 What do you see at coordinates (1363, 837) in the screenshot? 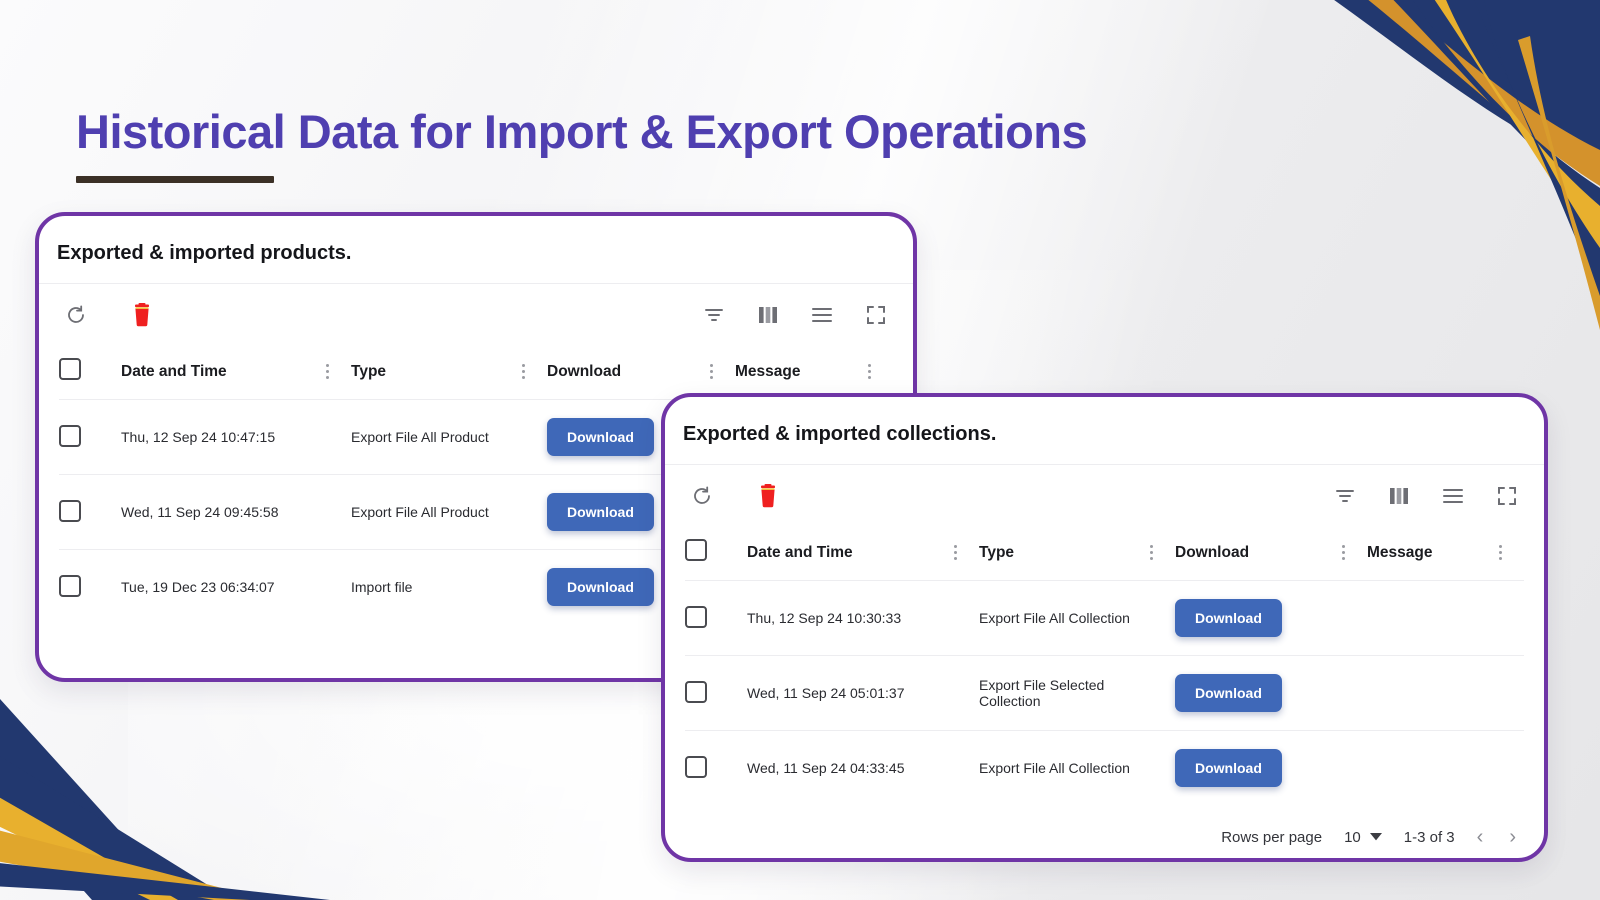
I see `rows-per-page-select: 10` at bounding box center [1363, 837].